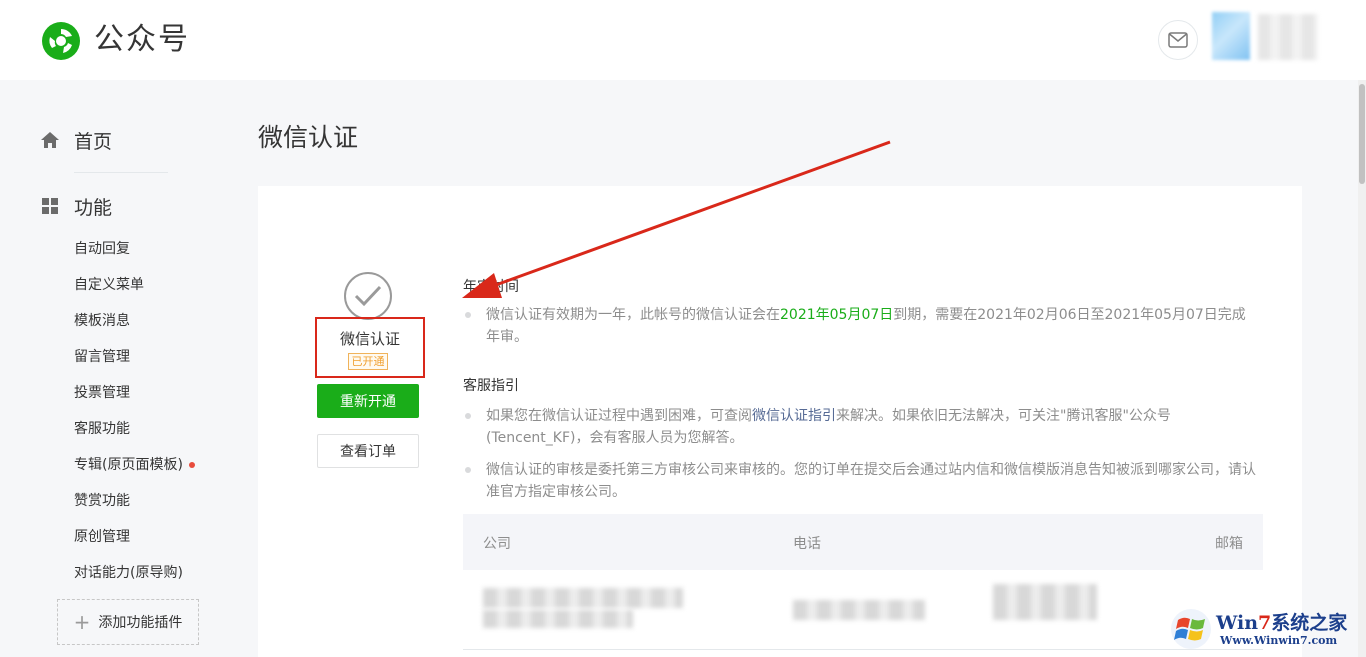 The height and width of the screenshot is (657, 1366). I want to click on account-avatar, so click(1231, 36).